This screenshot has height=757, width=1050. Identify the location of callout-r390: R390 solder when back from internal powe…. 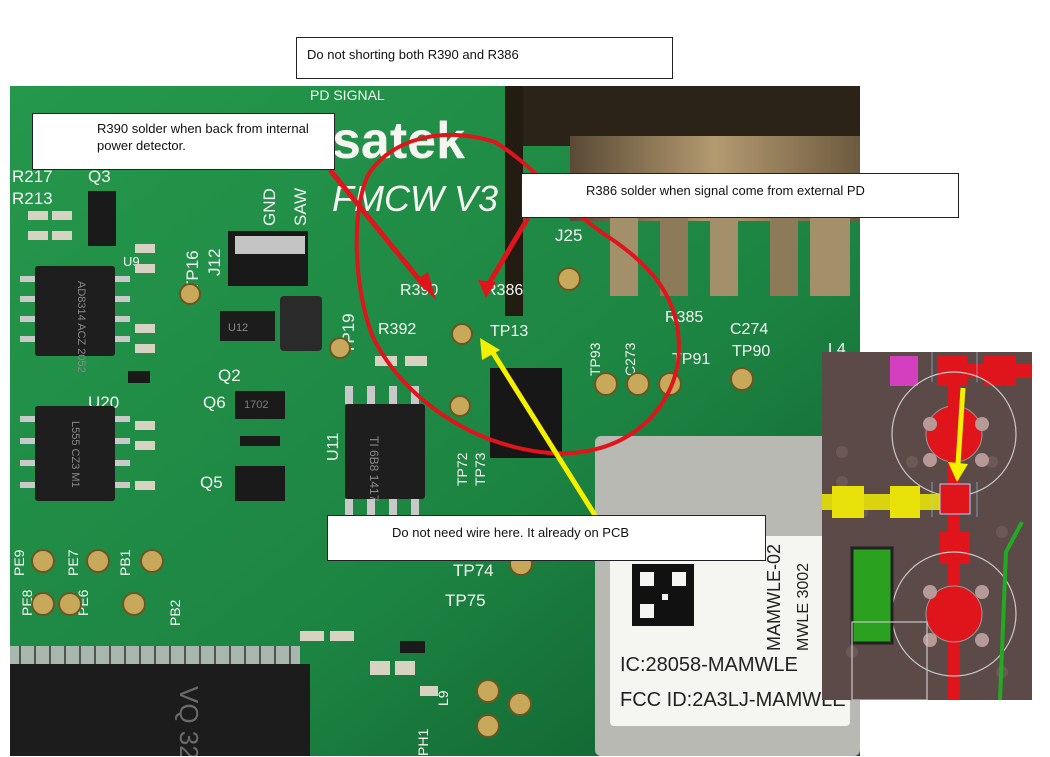
(183, 141).